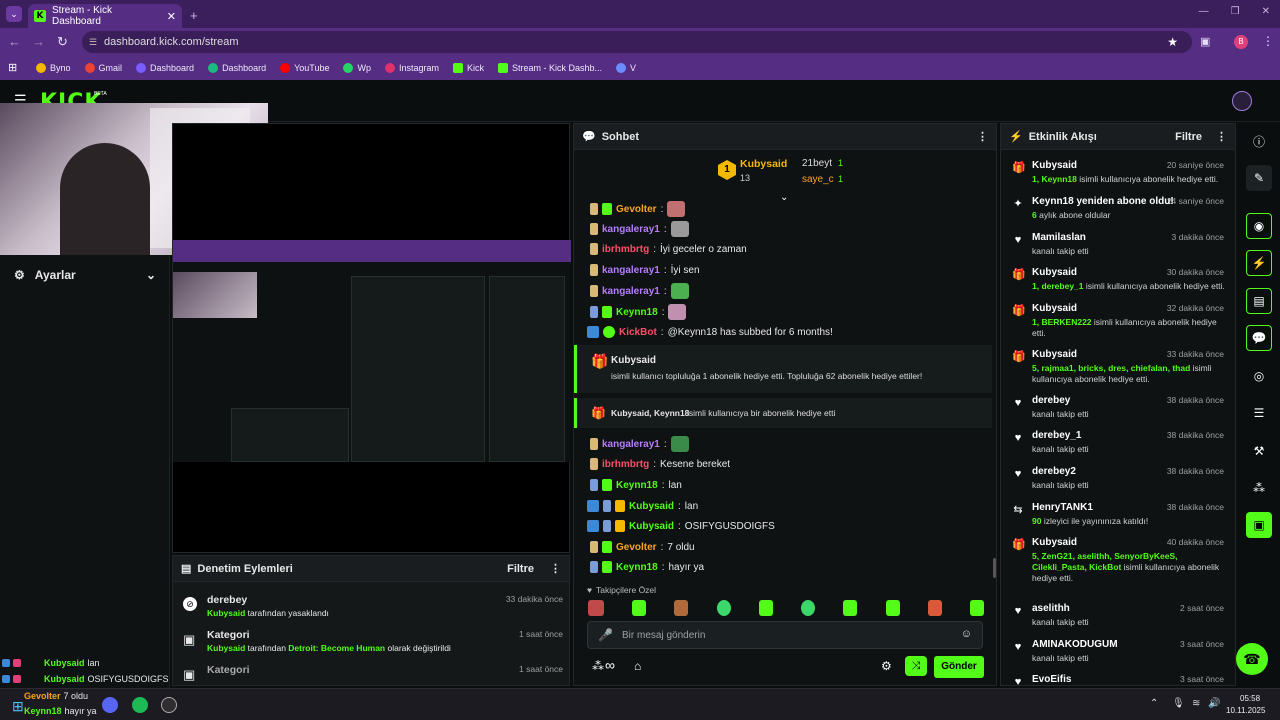 This screenshot has height=720, width=1280. What do you see at coordinates (1259, 338) in the screenshot?
I see `chat-icon: 💬` at bounding box center [1259, 338].